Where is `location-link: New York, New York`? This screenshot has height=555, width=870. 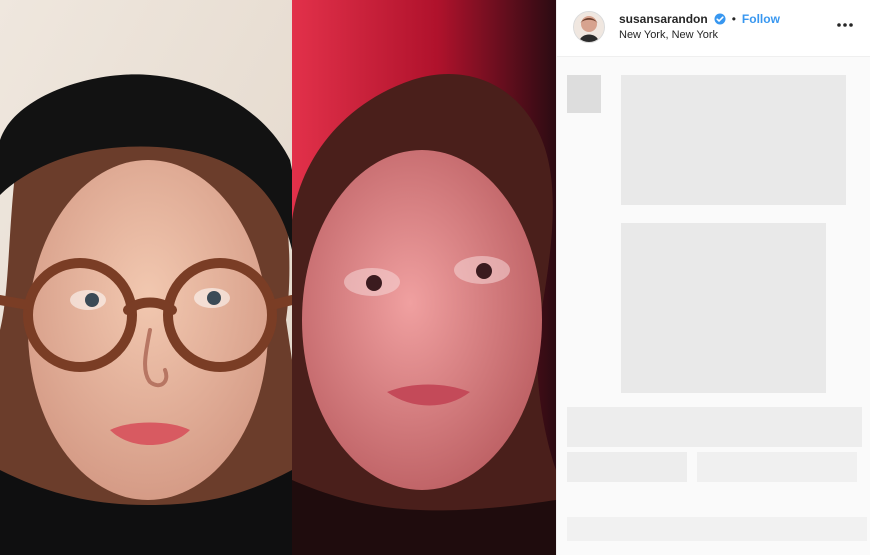
location-link: New York, New York is located at coordinates (668, 35).